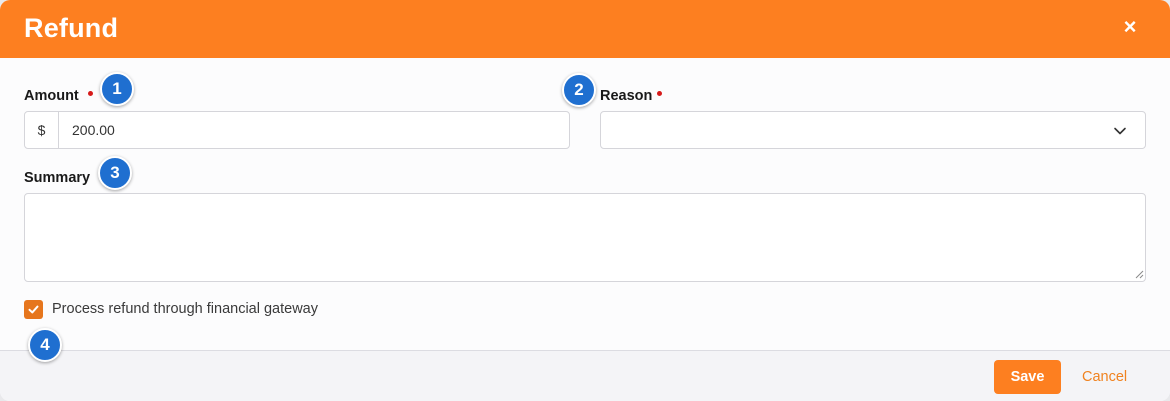 This screenshot has width=1170, height=401. I want to click on reason-select, so click(873, 130).